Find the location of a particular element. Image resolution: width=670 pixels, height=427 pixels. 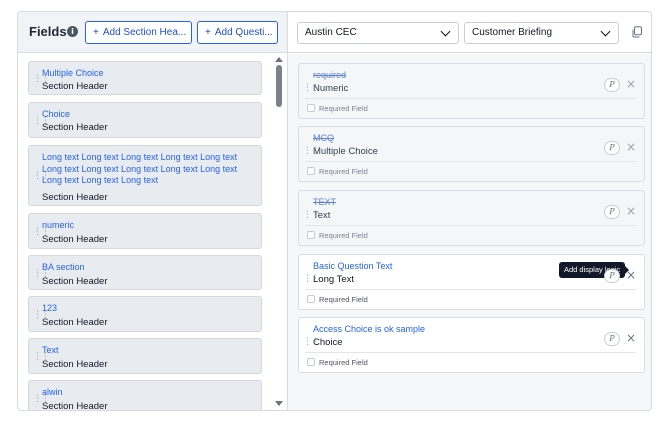

question-title: MCQ is located at coordinates (323, 138).